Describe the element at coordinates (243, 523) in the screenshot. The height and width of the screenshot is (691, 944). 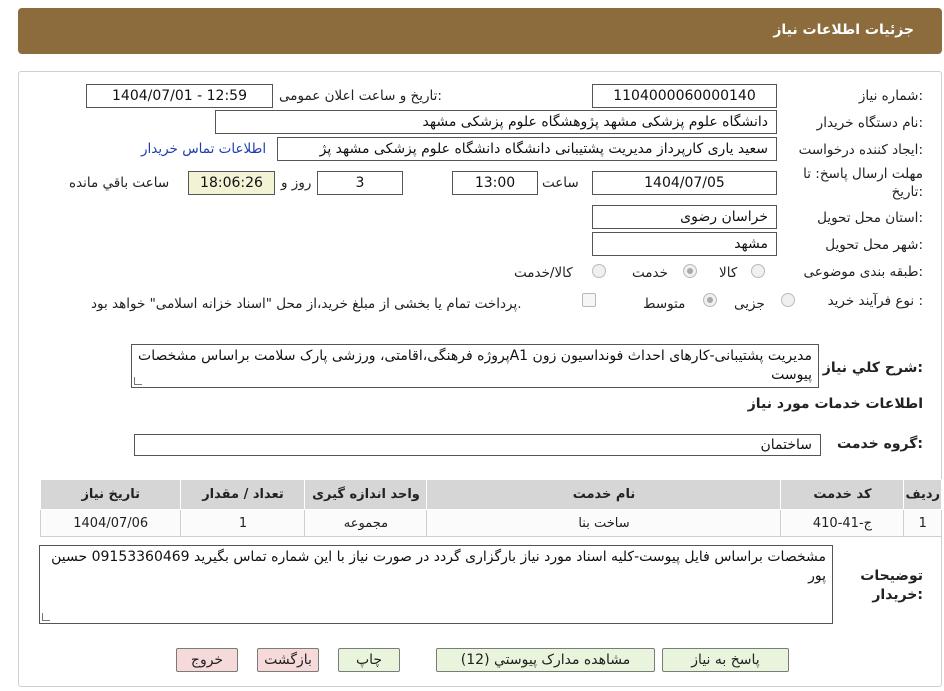
I see `cell-quantity: 1` at that location.